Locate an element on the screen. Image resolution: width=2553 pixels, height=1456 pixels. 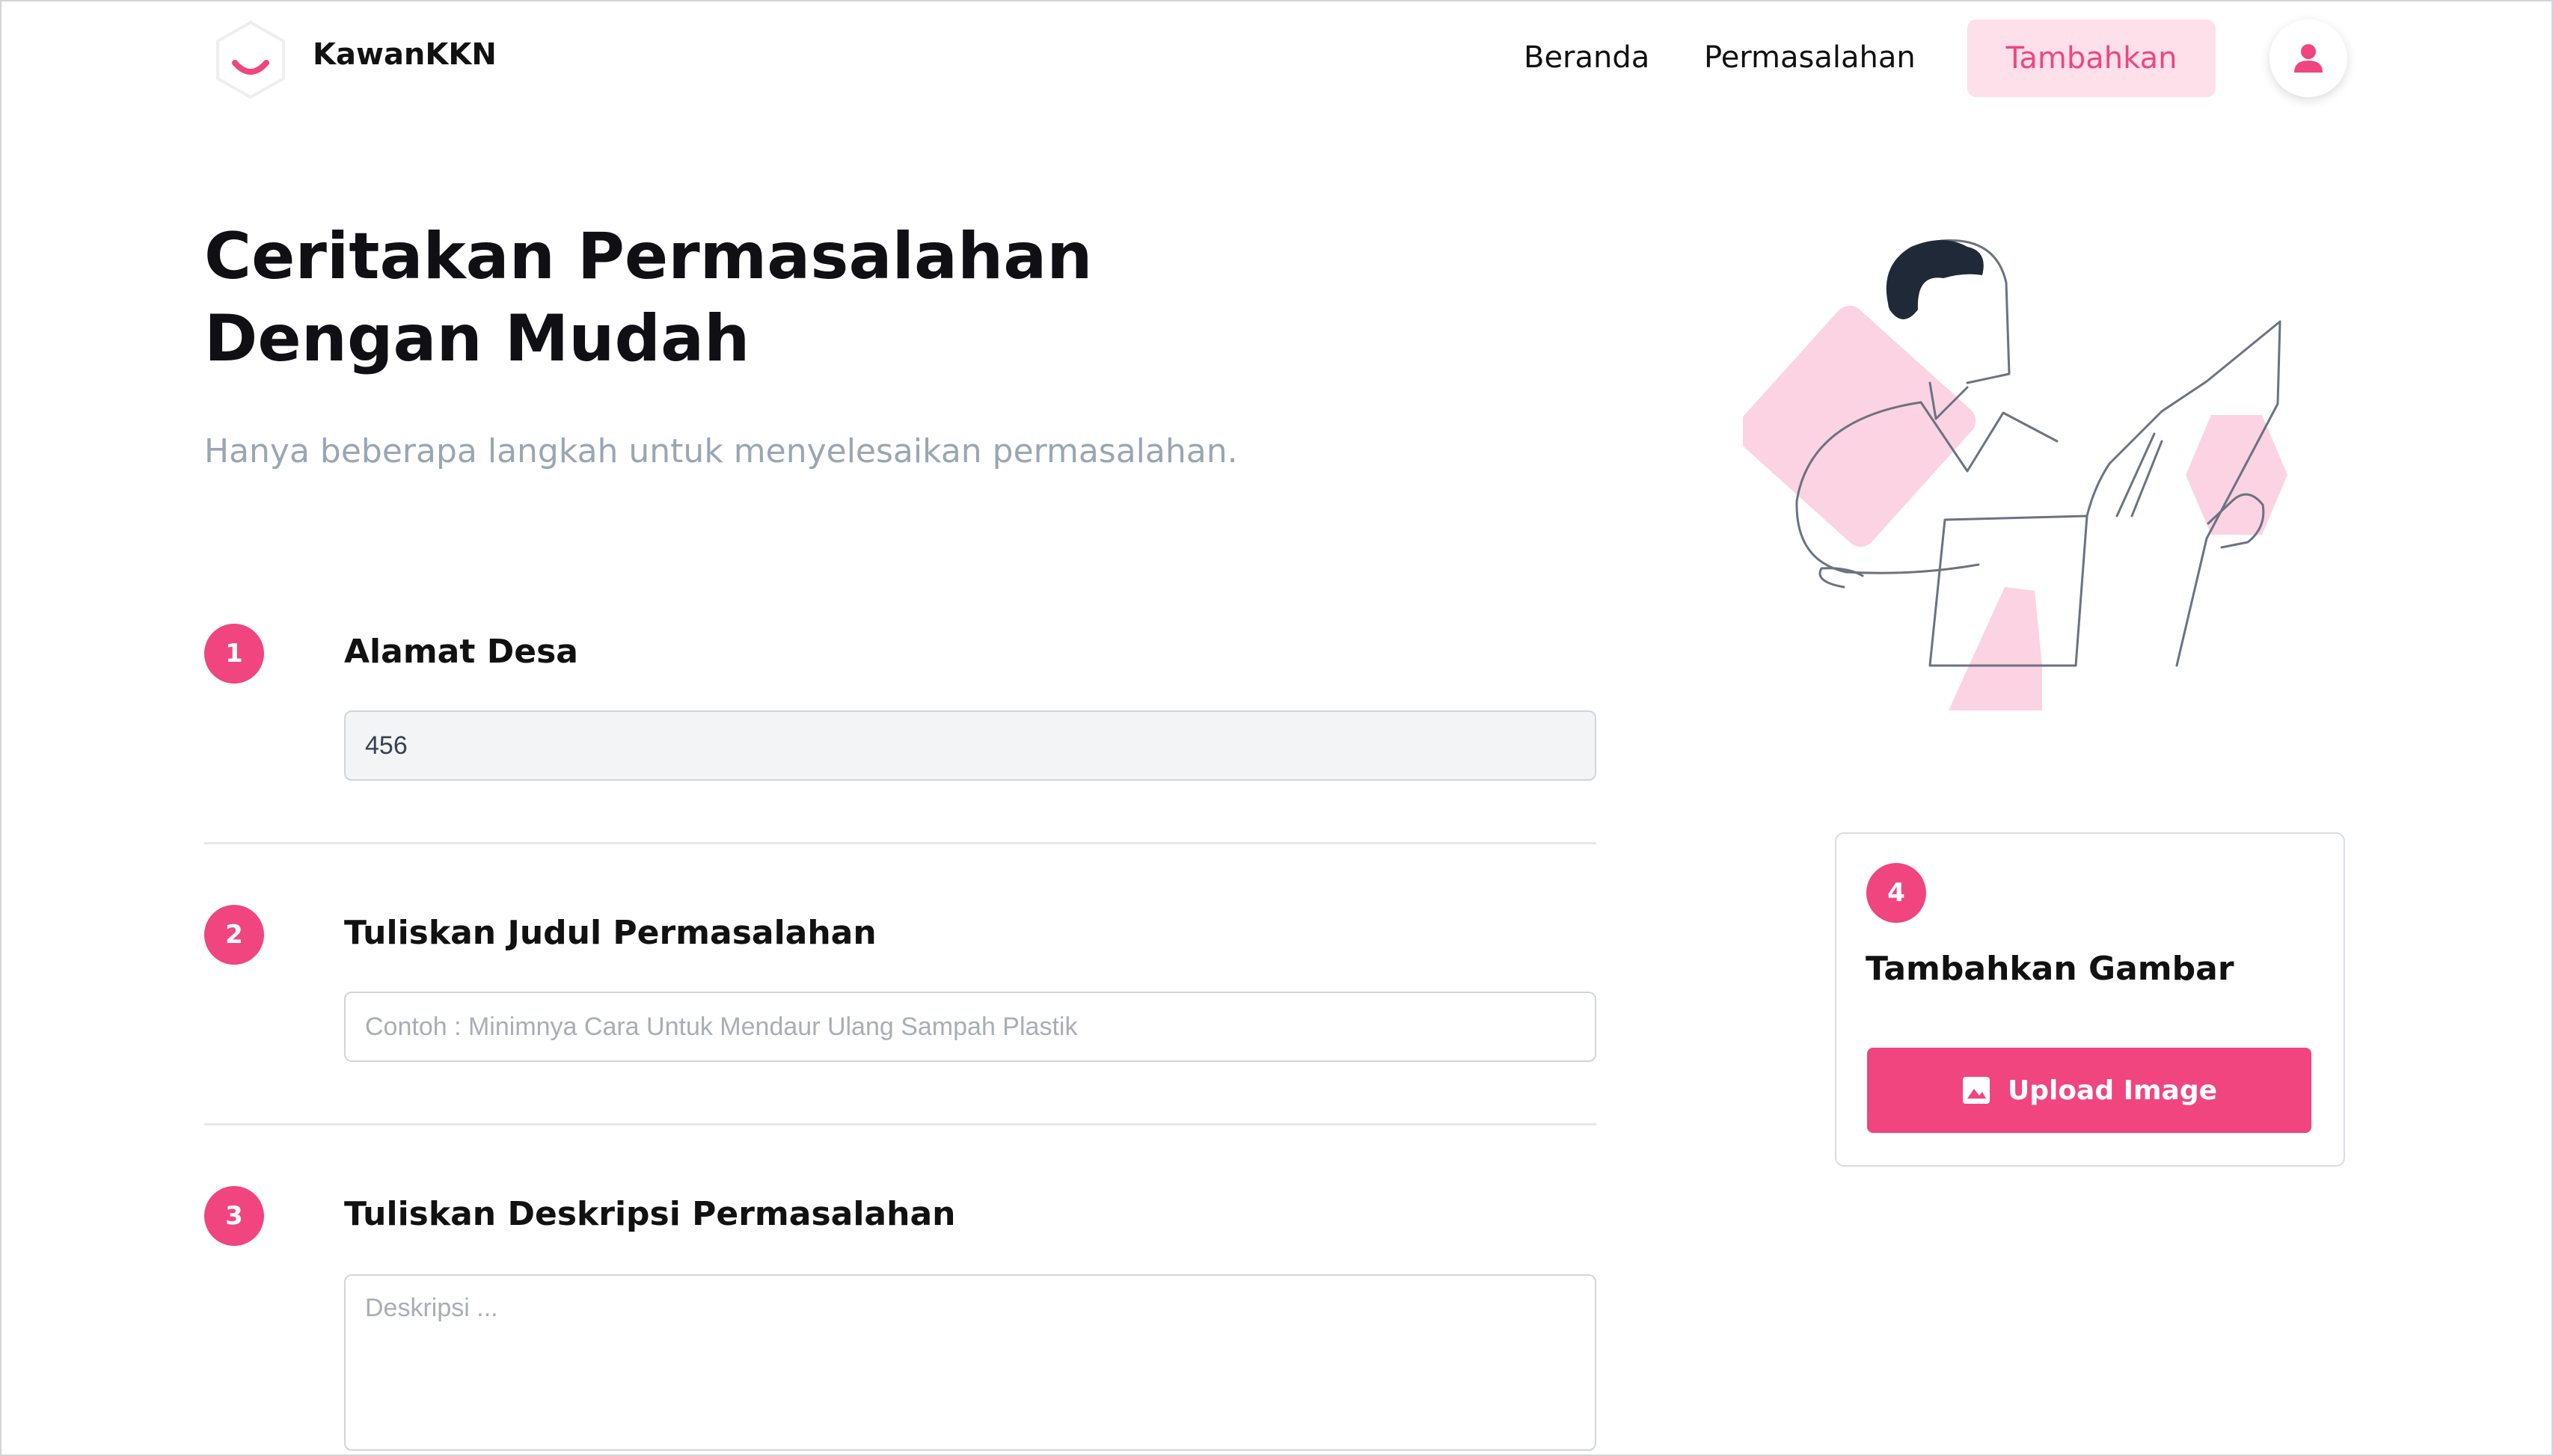
person-with-laptop-illustration is located at coordinates (2015, 474).